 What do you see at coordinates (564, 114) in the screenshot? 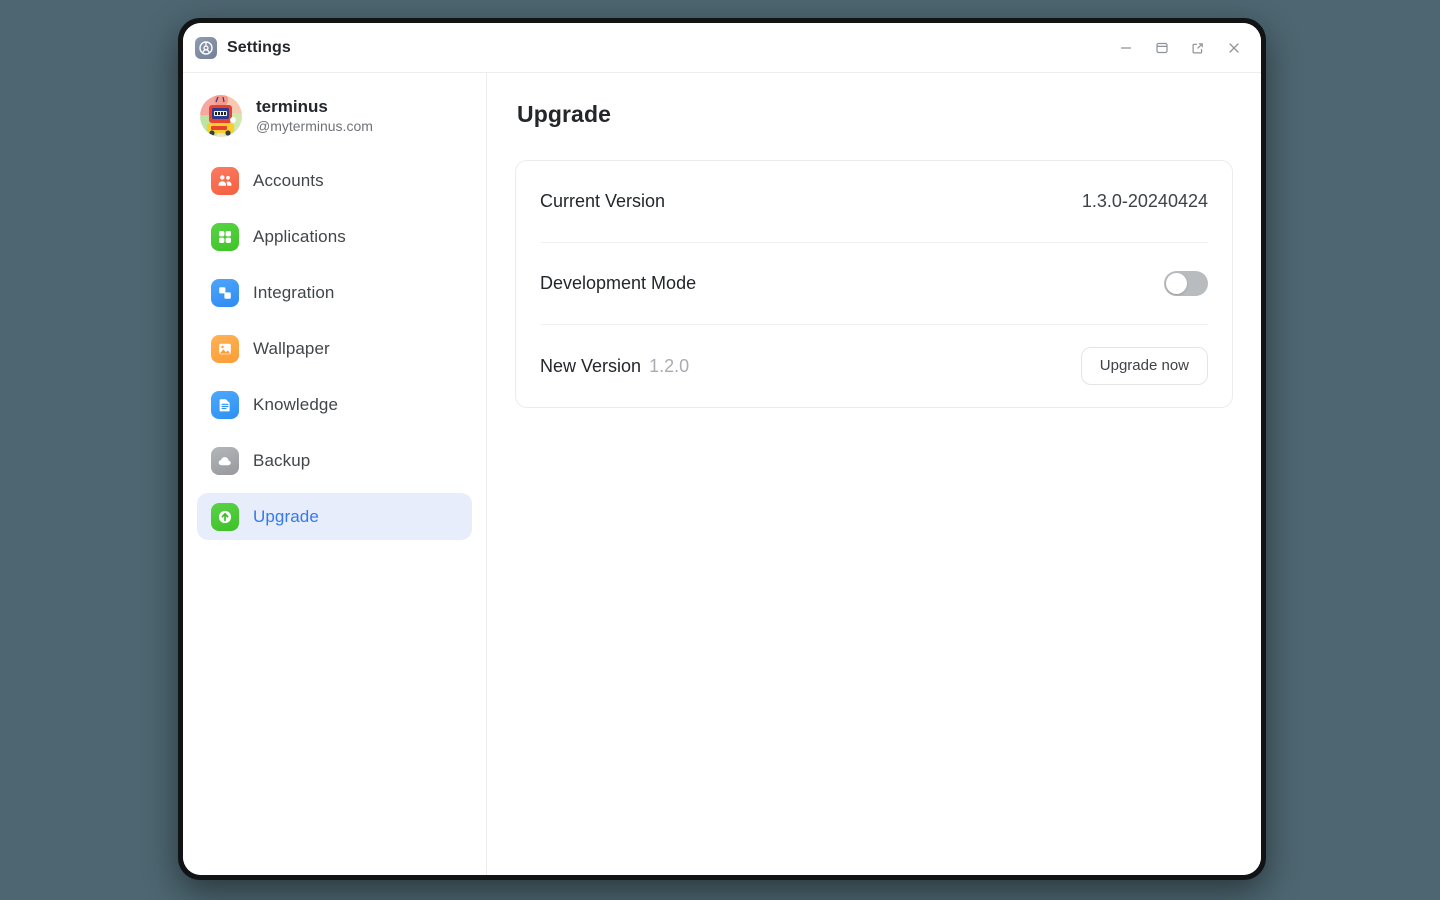
I see `page-title: Upgrade` at bounding box center [564, 114].